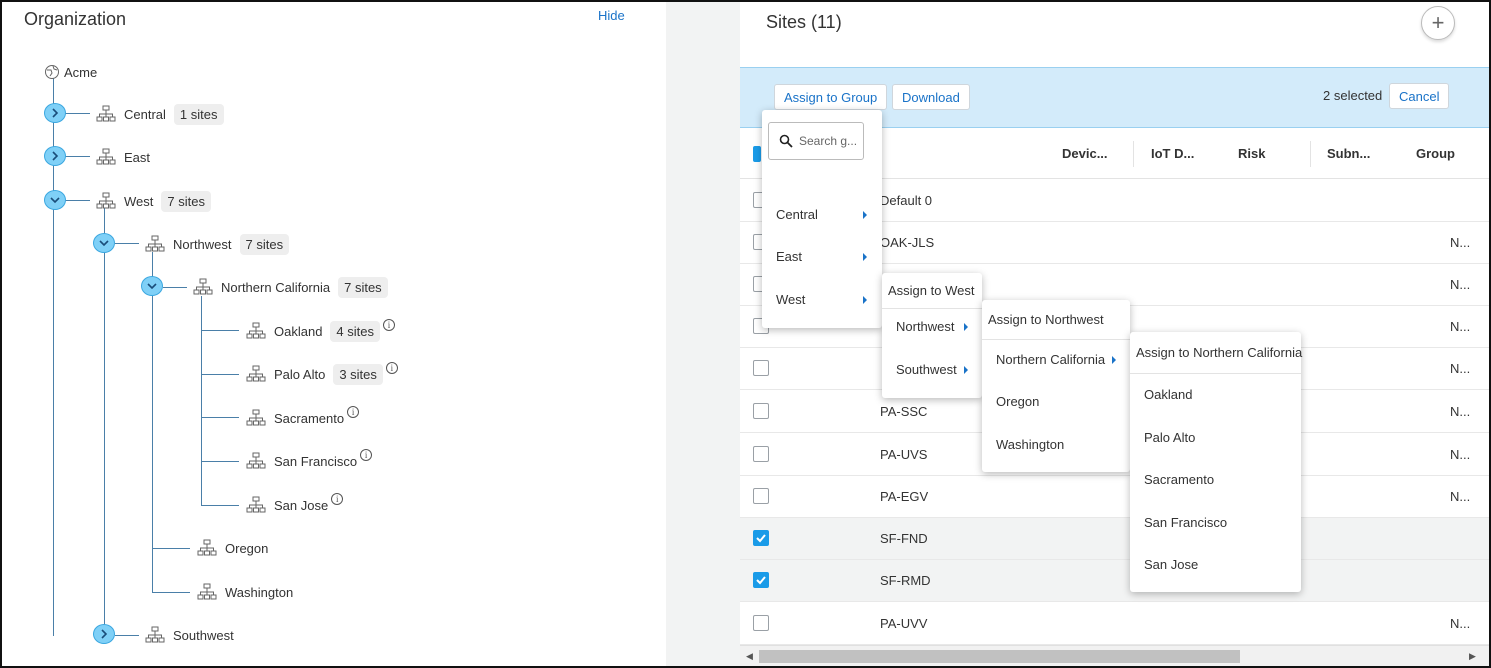  Describe the element at coordinates (903, 623) in the screenshot. I see `site-name: PA-UVV` at that location.